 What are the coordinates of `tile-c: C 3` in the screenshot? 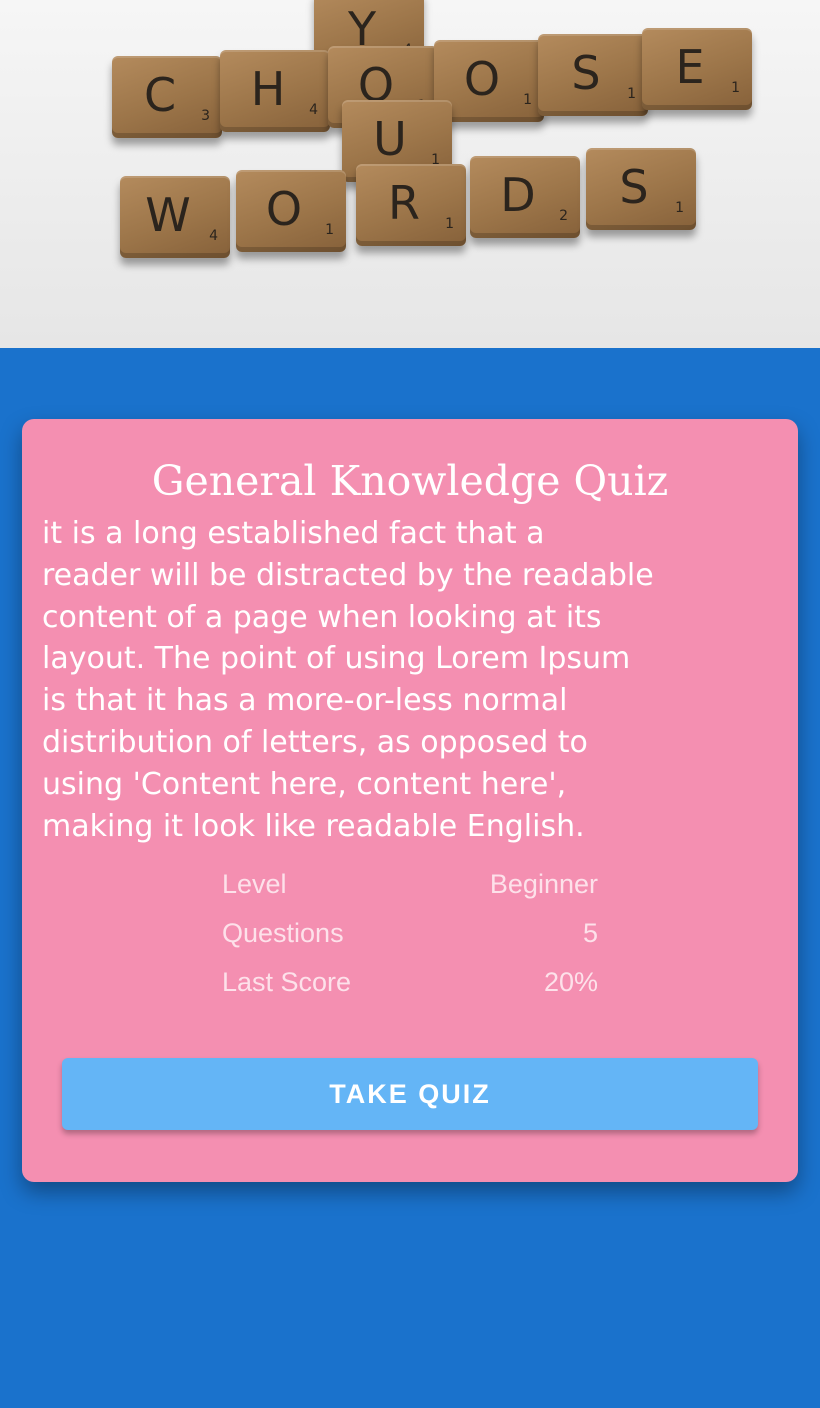 It's located at (167, 97).